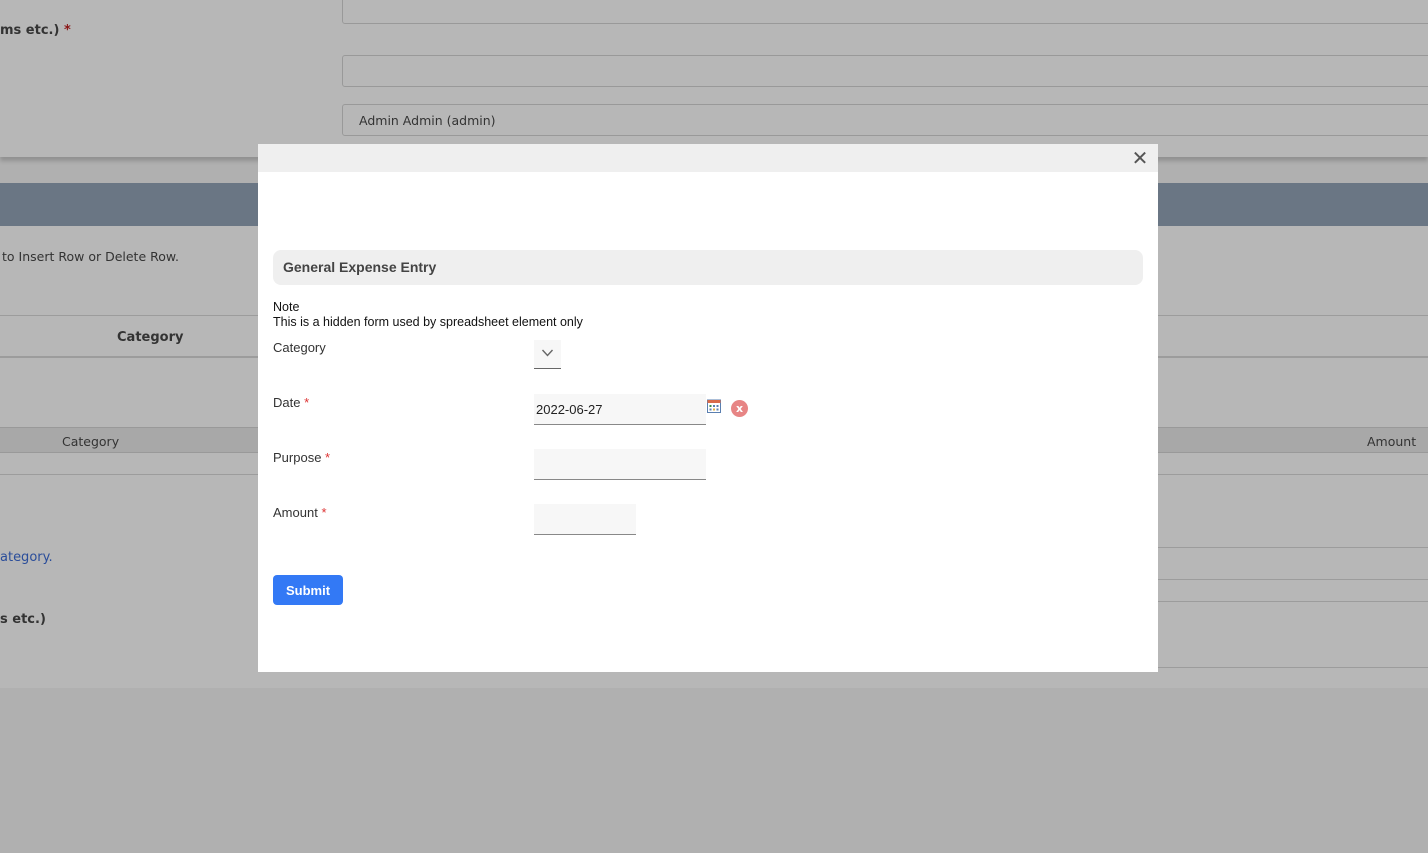 The width and height of the screenshot is (1428, 853). I want to click on date-input, so click(620, 409).